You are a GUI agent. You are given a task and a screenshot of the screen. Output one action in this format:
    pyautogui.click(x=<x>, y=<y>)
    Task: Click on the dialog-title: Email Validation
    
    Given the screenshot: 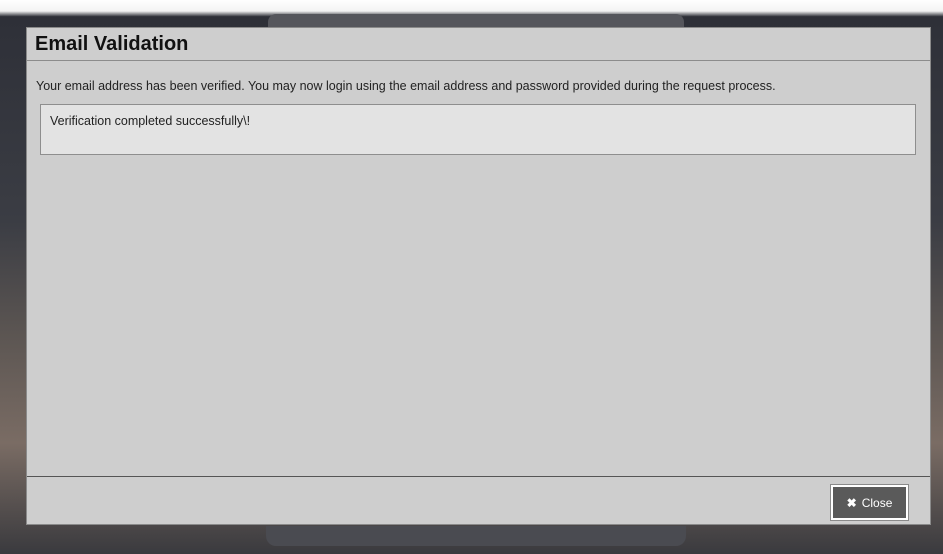 What is the action you would take?
    pyautogui.click(x=112, y=44)
    